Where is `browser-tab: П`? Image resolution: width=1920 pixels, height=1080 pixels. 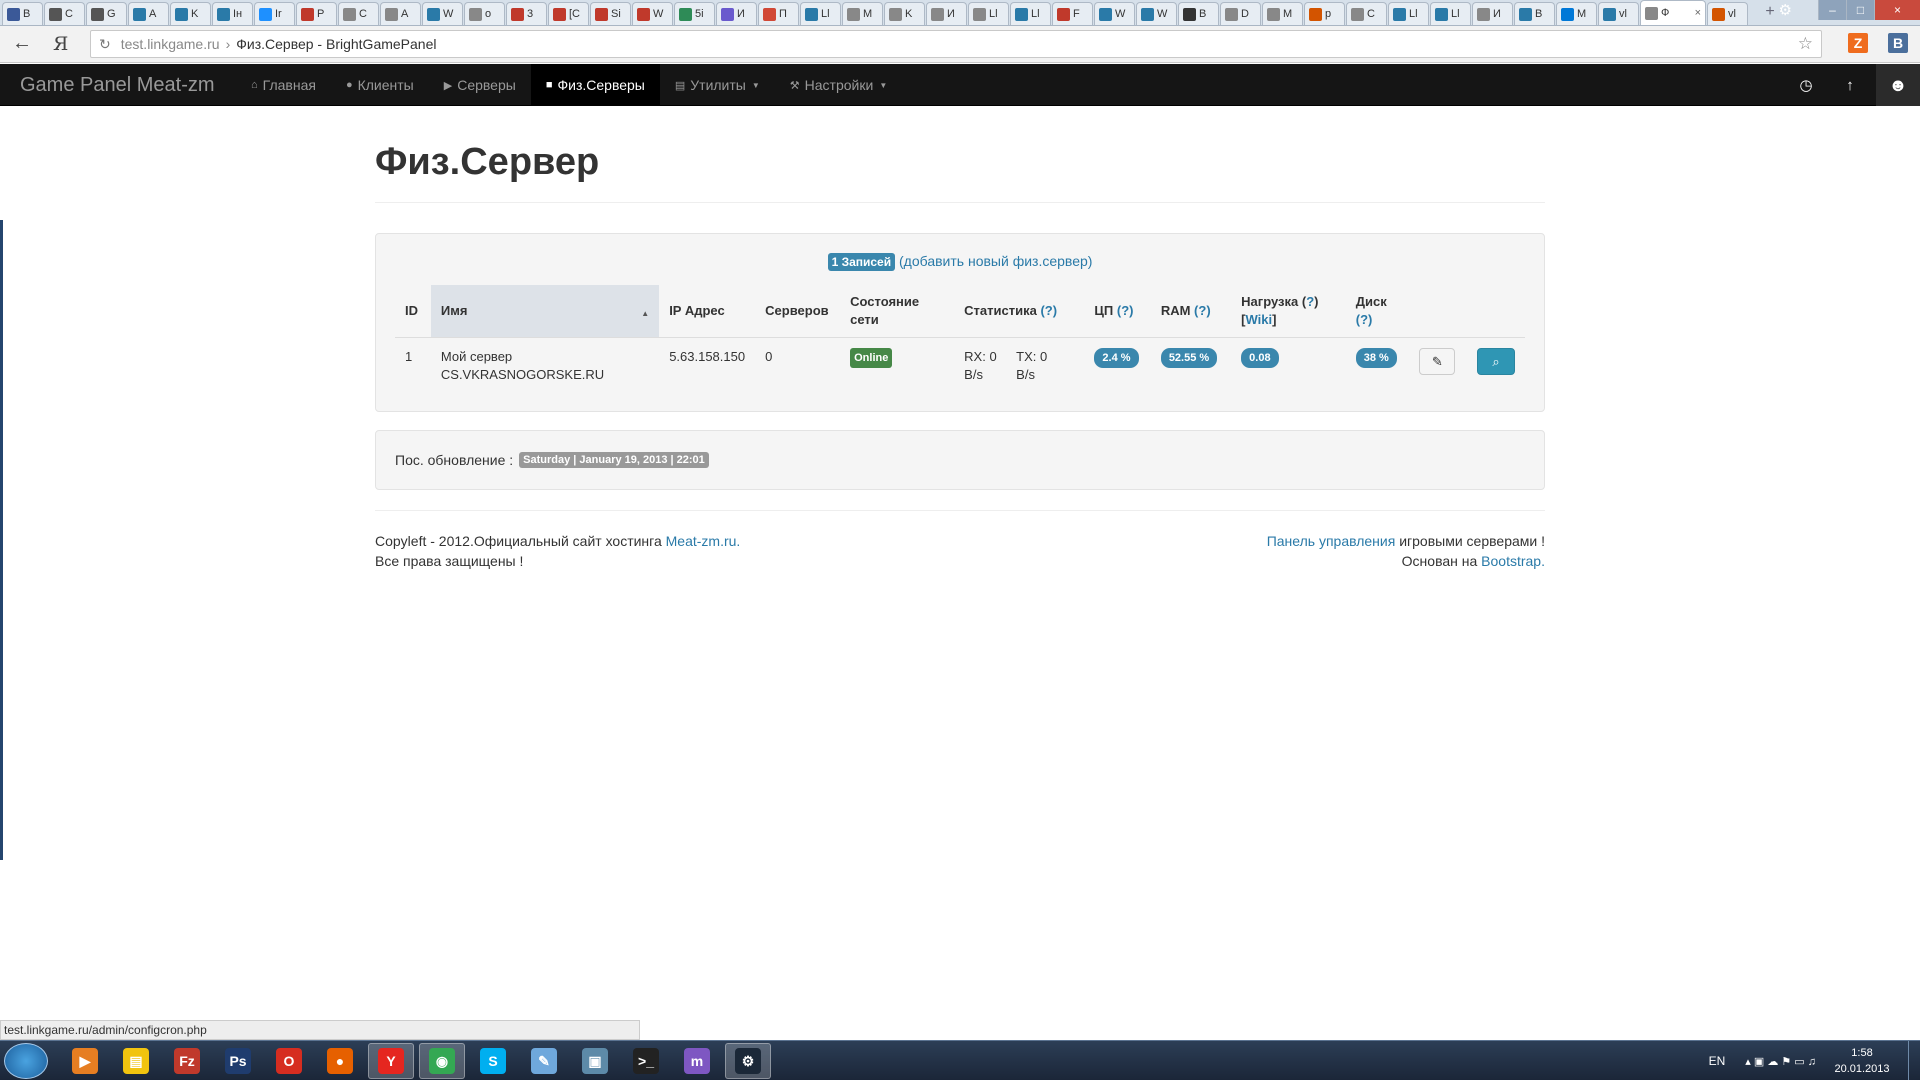
browser-tab: П is located at coordinates (778, 13).